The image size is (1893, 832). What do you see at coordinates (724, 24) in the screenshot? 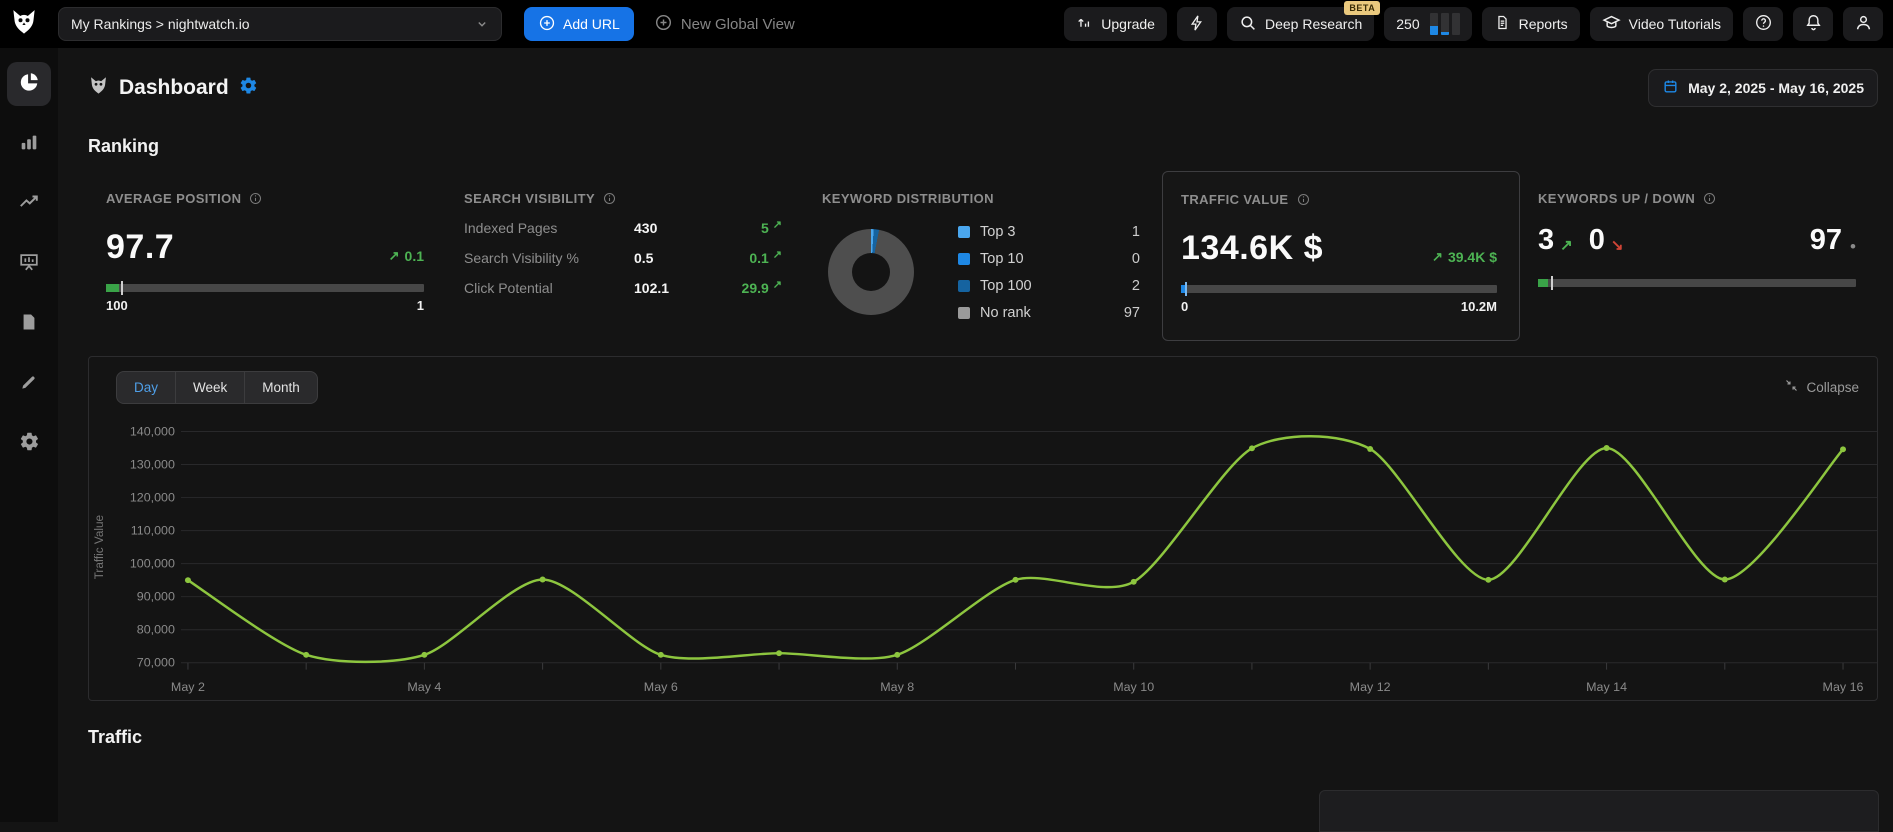
I see `new-global-view-button: New Global View` at bounding box center [724, 24].